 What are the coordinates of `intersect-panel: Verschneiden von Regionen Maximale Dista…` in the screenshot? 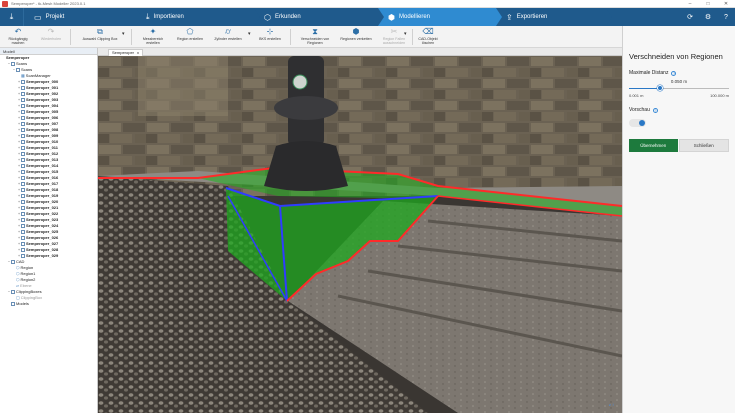 It's located at (678, 219).